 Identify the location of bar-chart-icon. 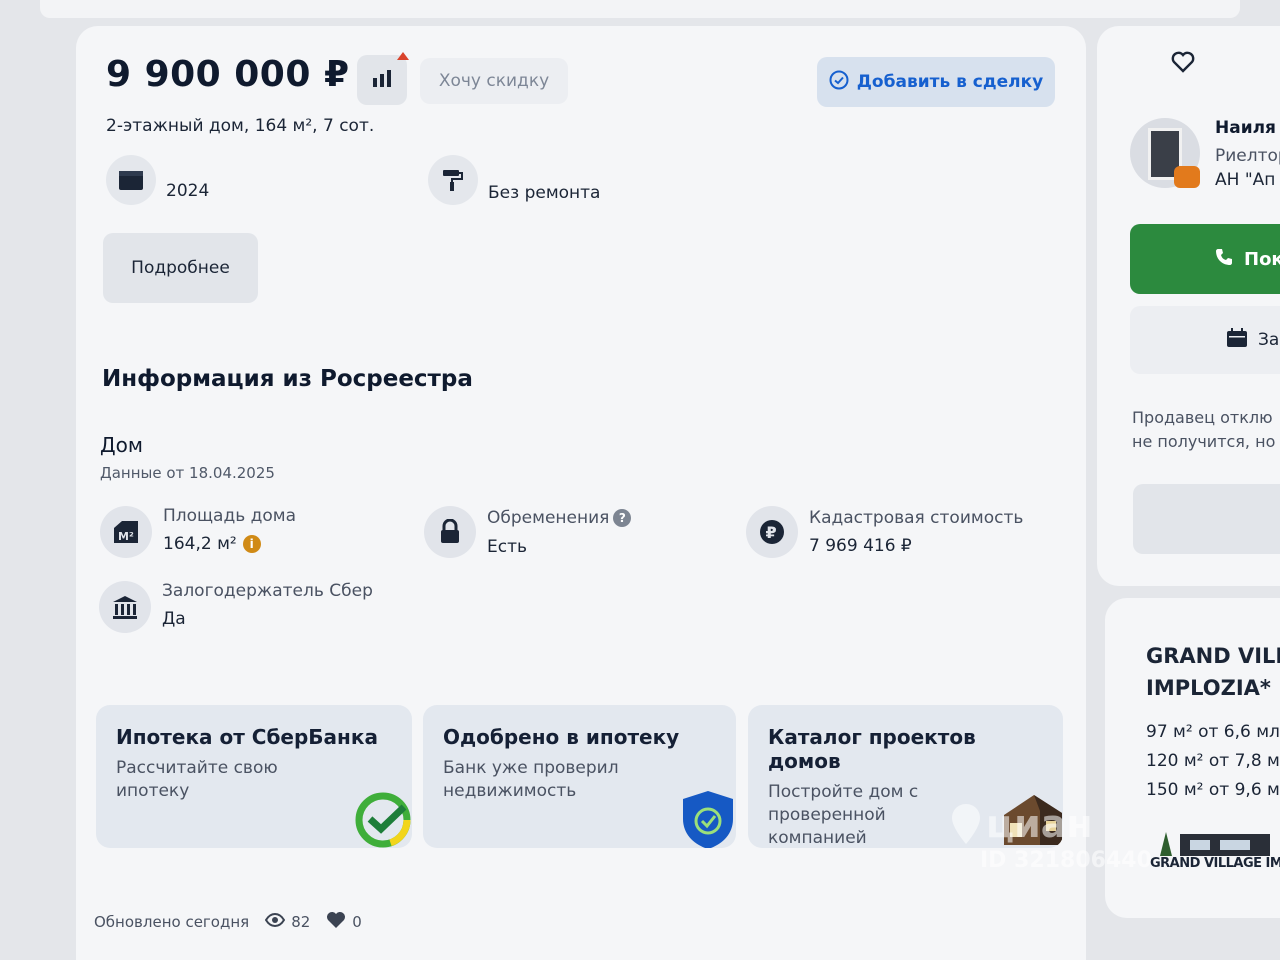
(382, 80).